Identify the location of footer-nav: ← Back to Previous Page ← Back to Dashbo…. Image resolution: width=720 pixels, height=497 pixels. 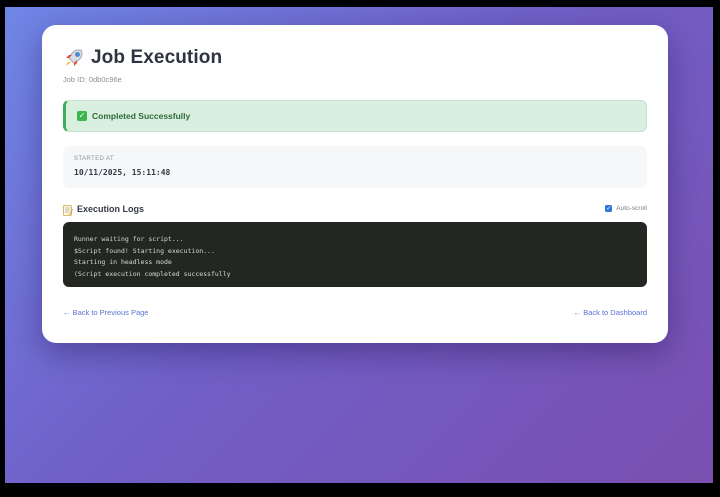
(355, 312).